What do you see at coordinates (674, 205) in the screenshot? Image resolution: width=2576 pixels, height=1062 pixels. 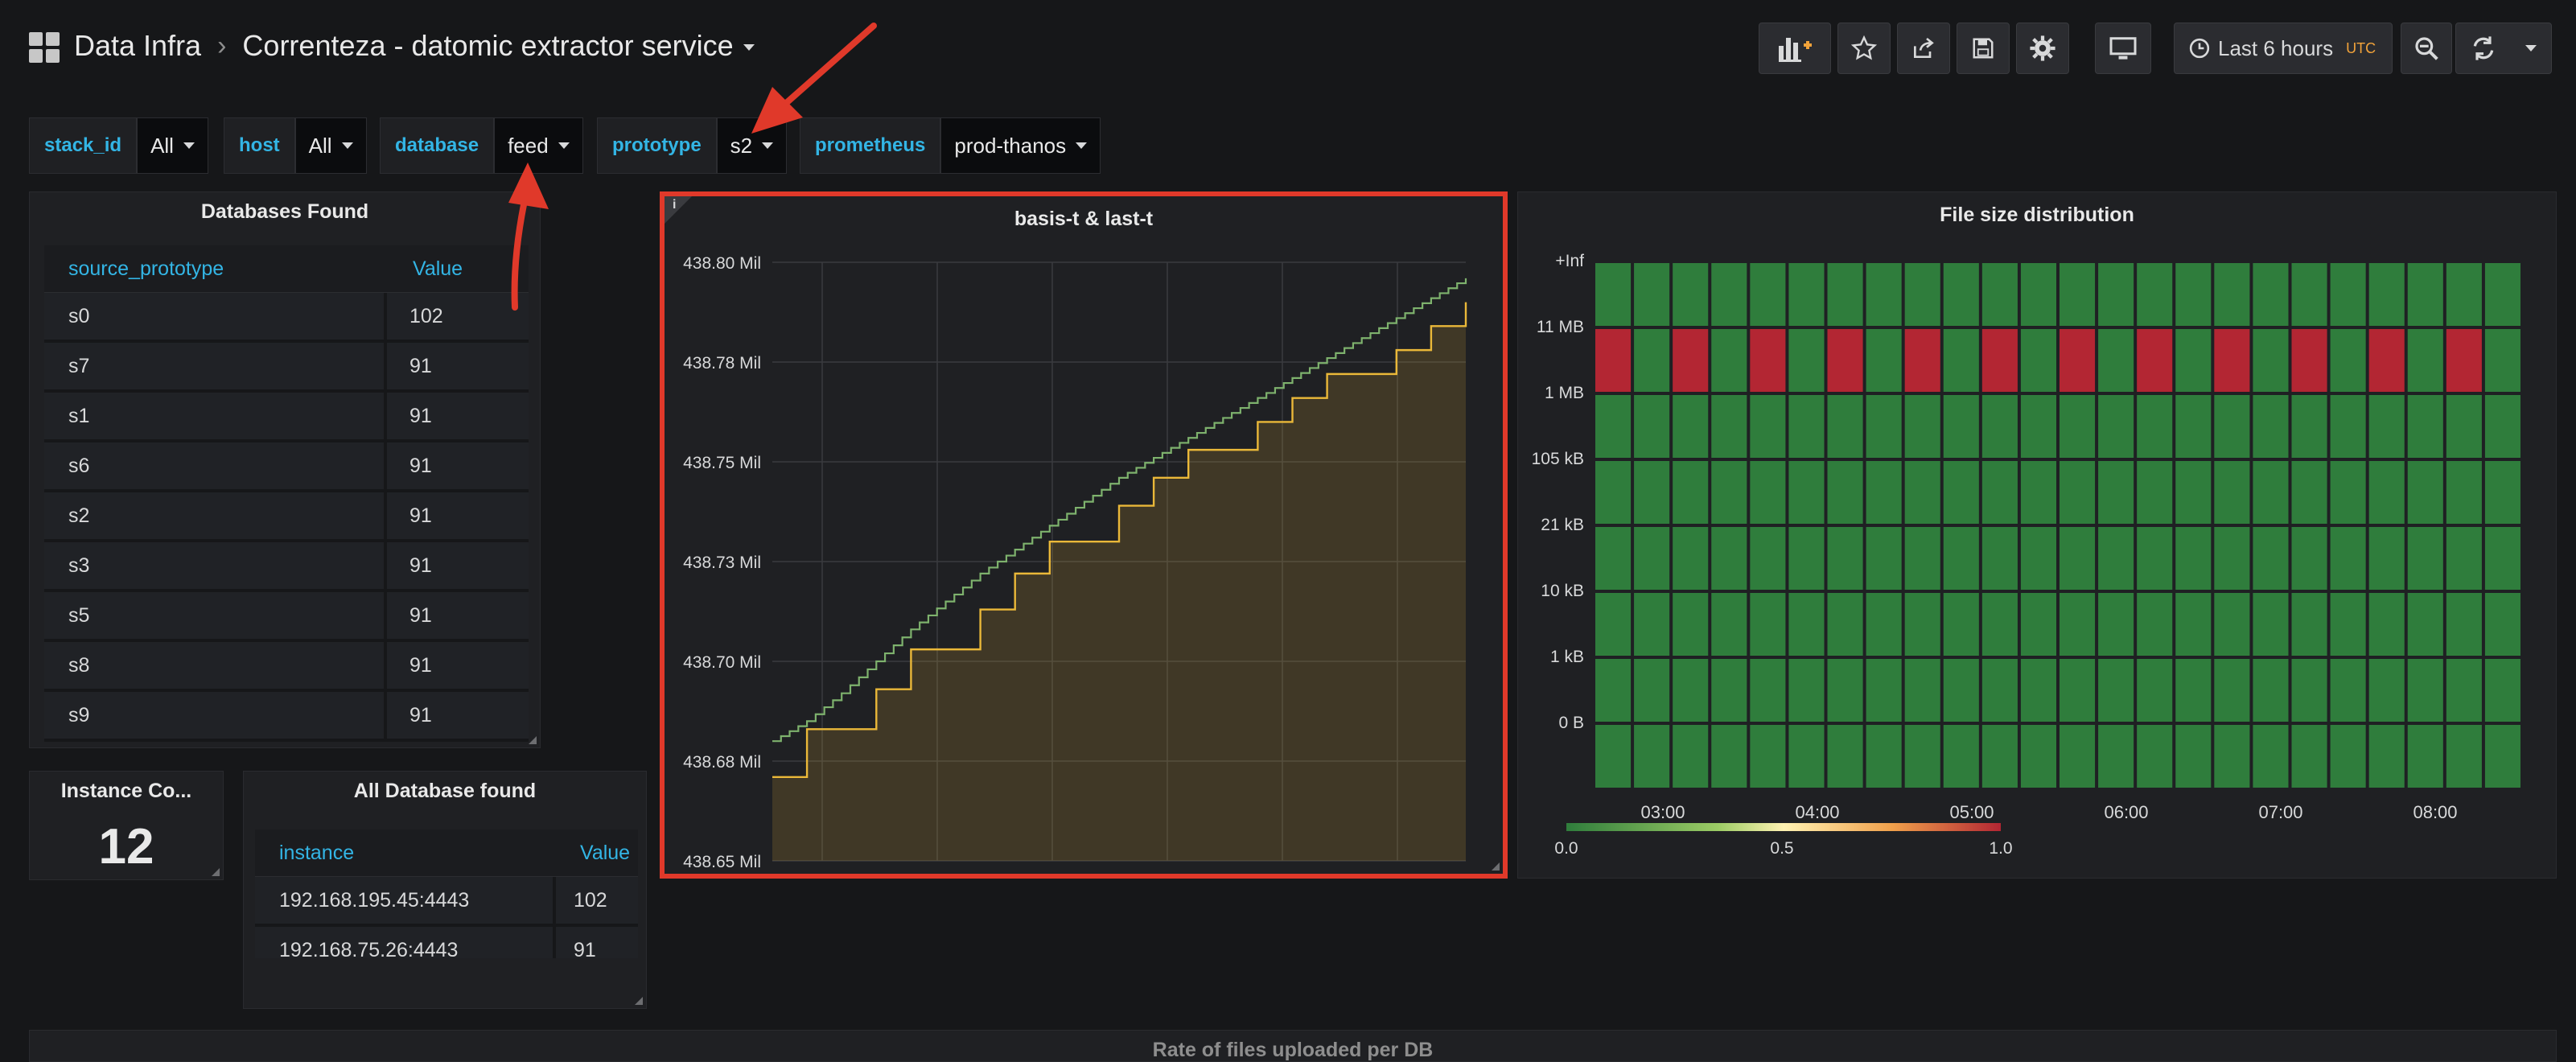 I see `info-icon: i` at bounding box center [674, 205].